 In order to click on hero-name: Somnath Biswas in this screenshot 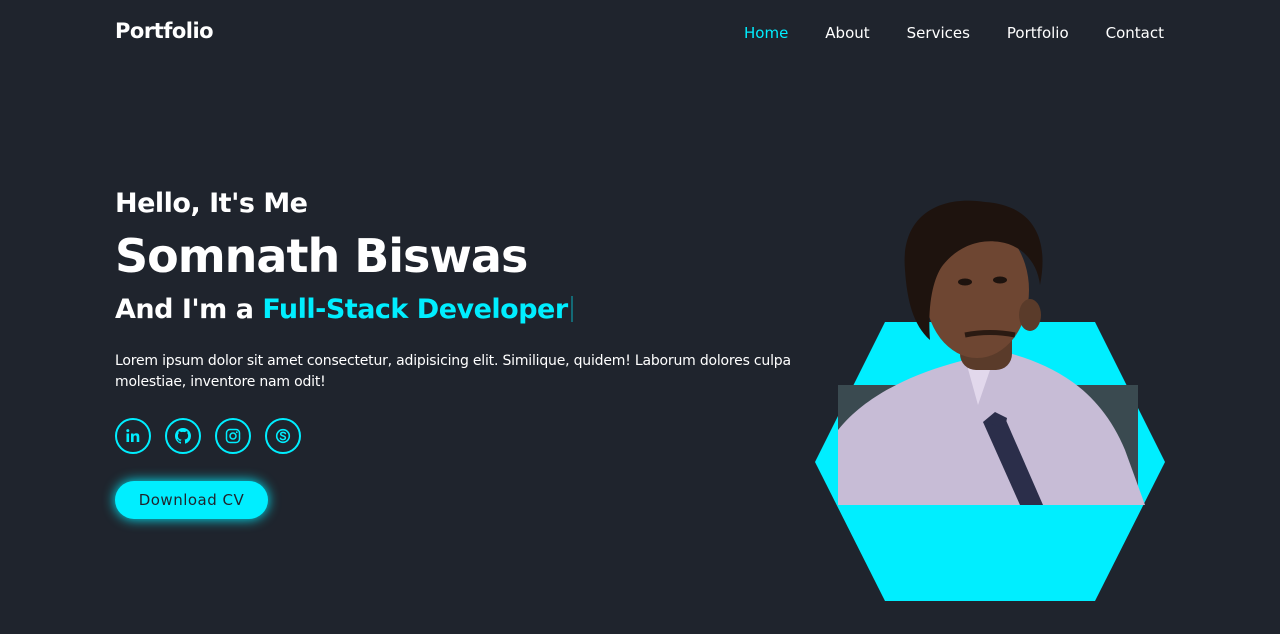, I will do `click(321, 256)`.